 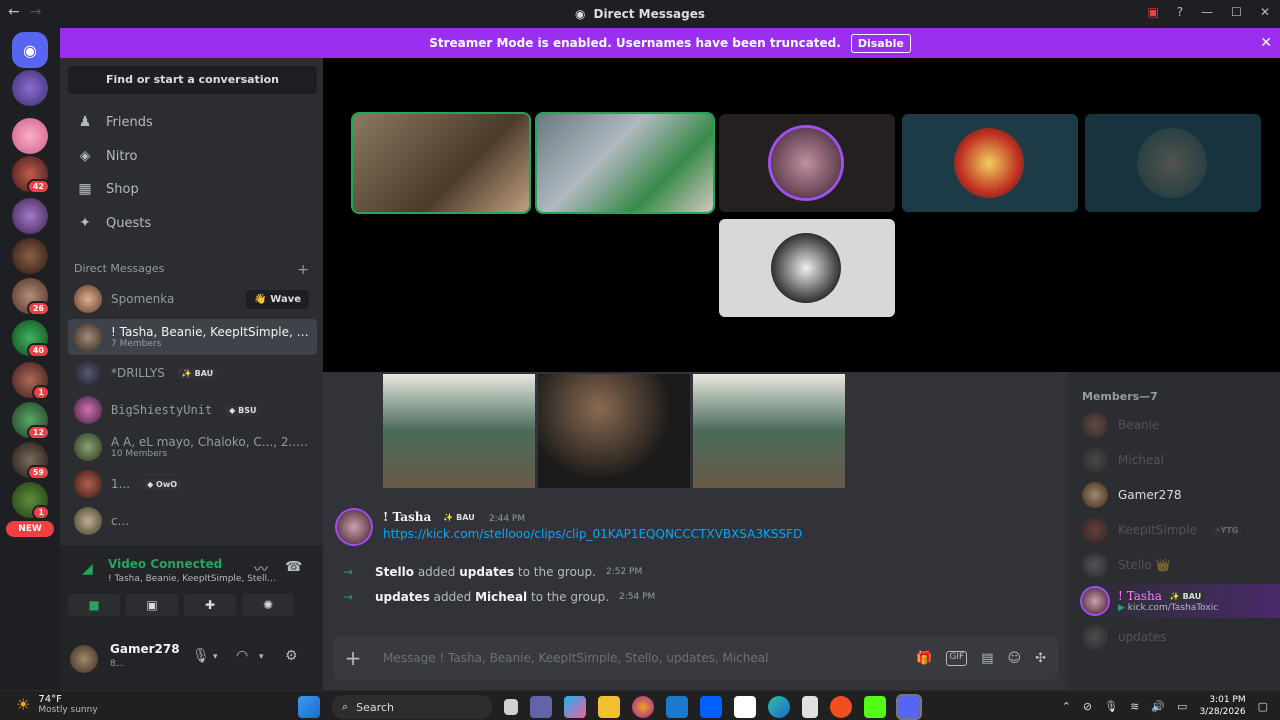 What do you see at coordinates (192, 484) in the screenshot?
I see `dm-item: 1... ◆ OwO` at bounding box center [192, 484].